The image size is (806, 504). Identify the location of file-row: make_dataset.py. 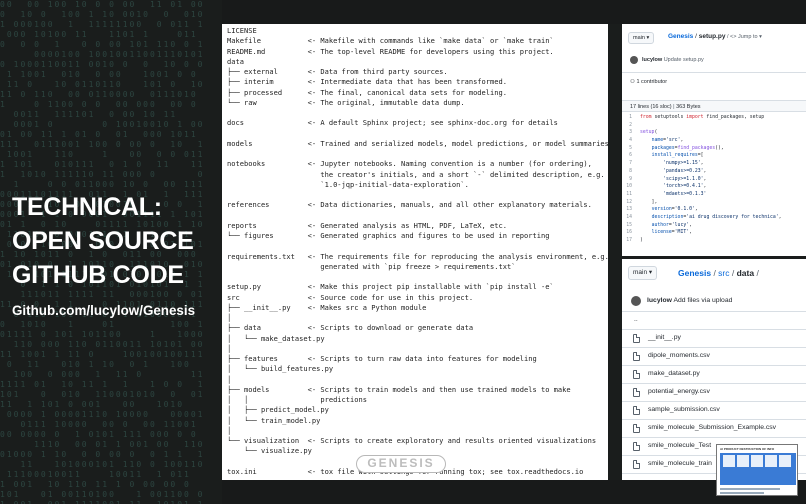
(714, 375).